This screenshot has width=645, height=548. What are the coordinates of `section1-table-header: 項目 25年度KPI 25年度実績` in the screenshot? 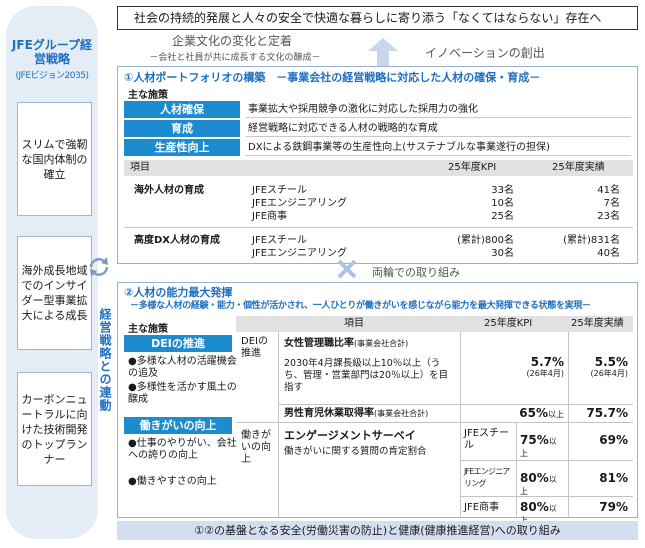 It's located at (378, 168).